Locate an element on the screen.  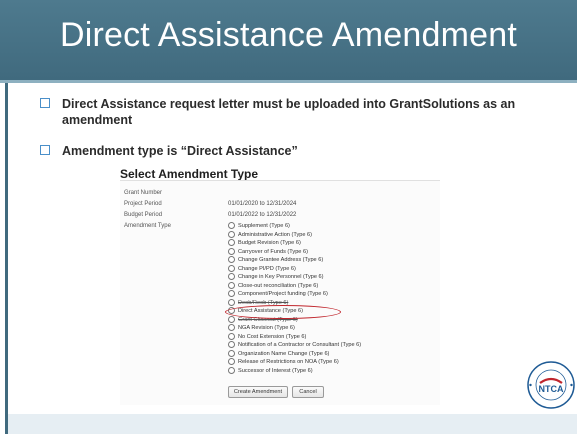
option-no-cost-extension: No Cost Extension (Type 6) is located at coordinates (267, 336).